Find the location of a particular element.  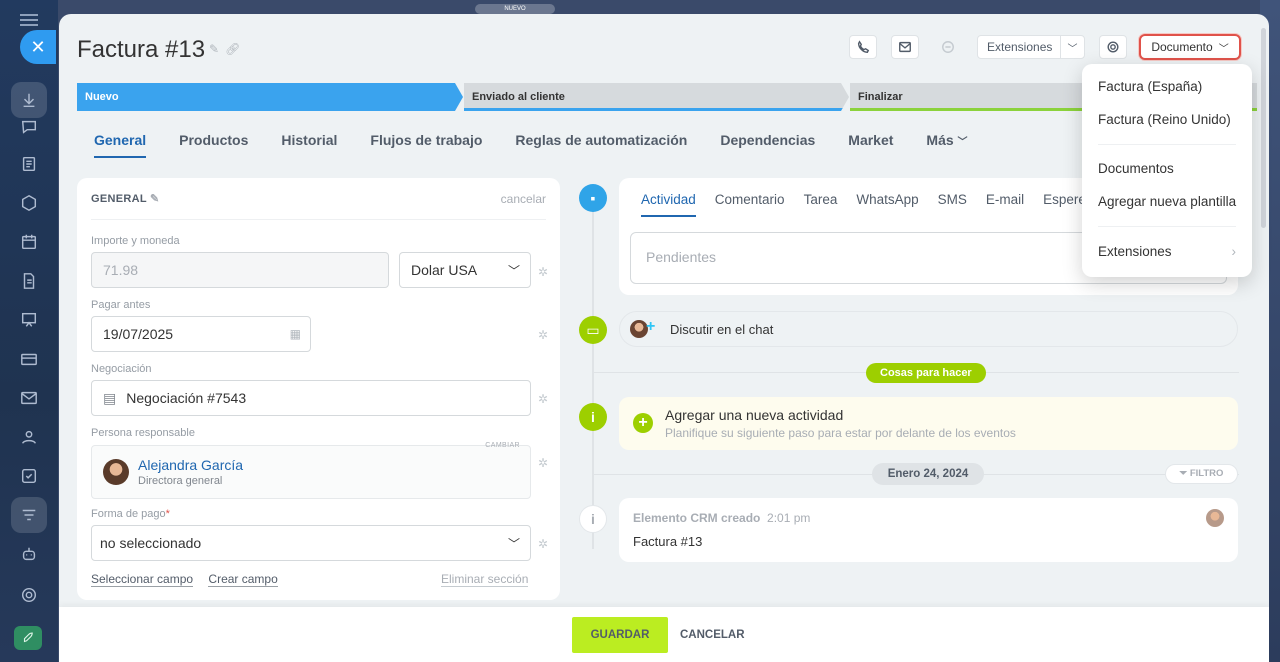

tab-productos: Productos is located at coordinates (213, 145).